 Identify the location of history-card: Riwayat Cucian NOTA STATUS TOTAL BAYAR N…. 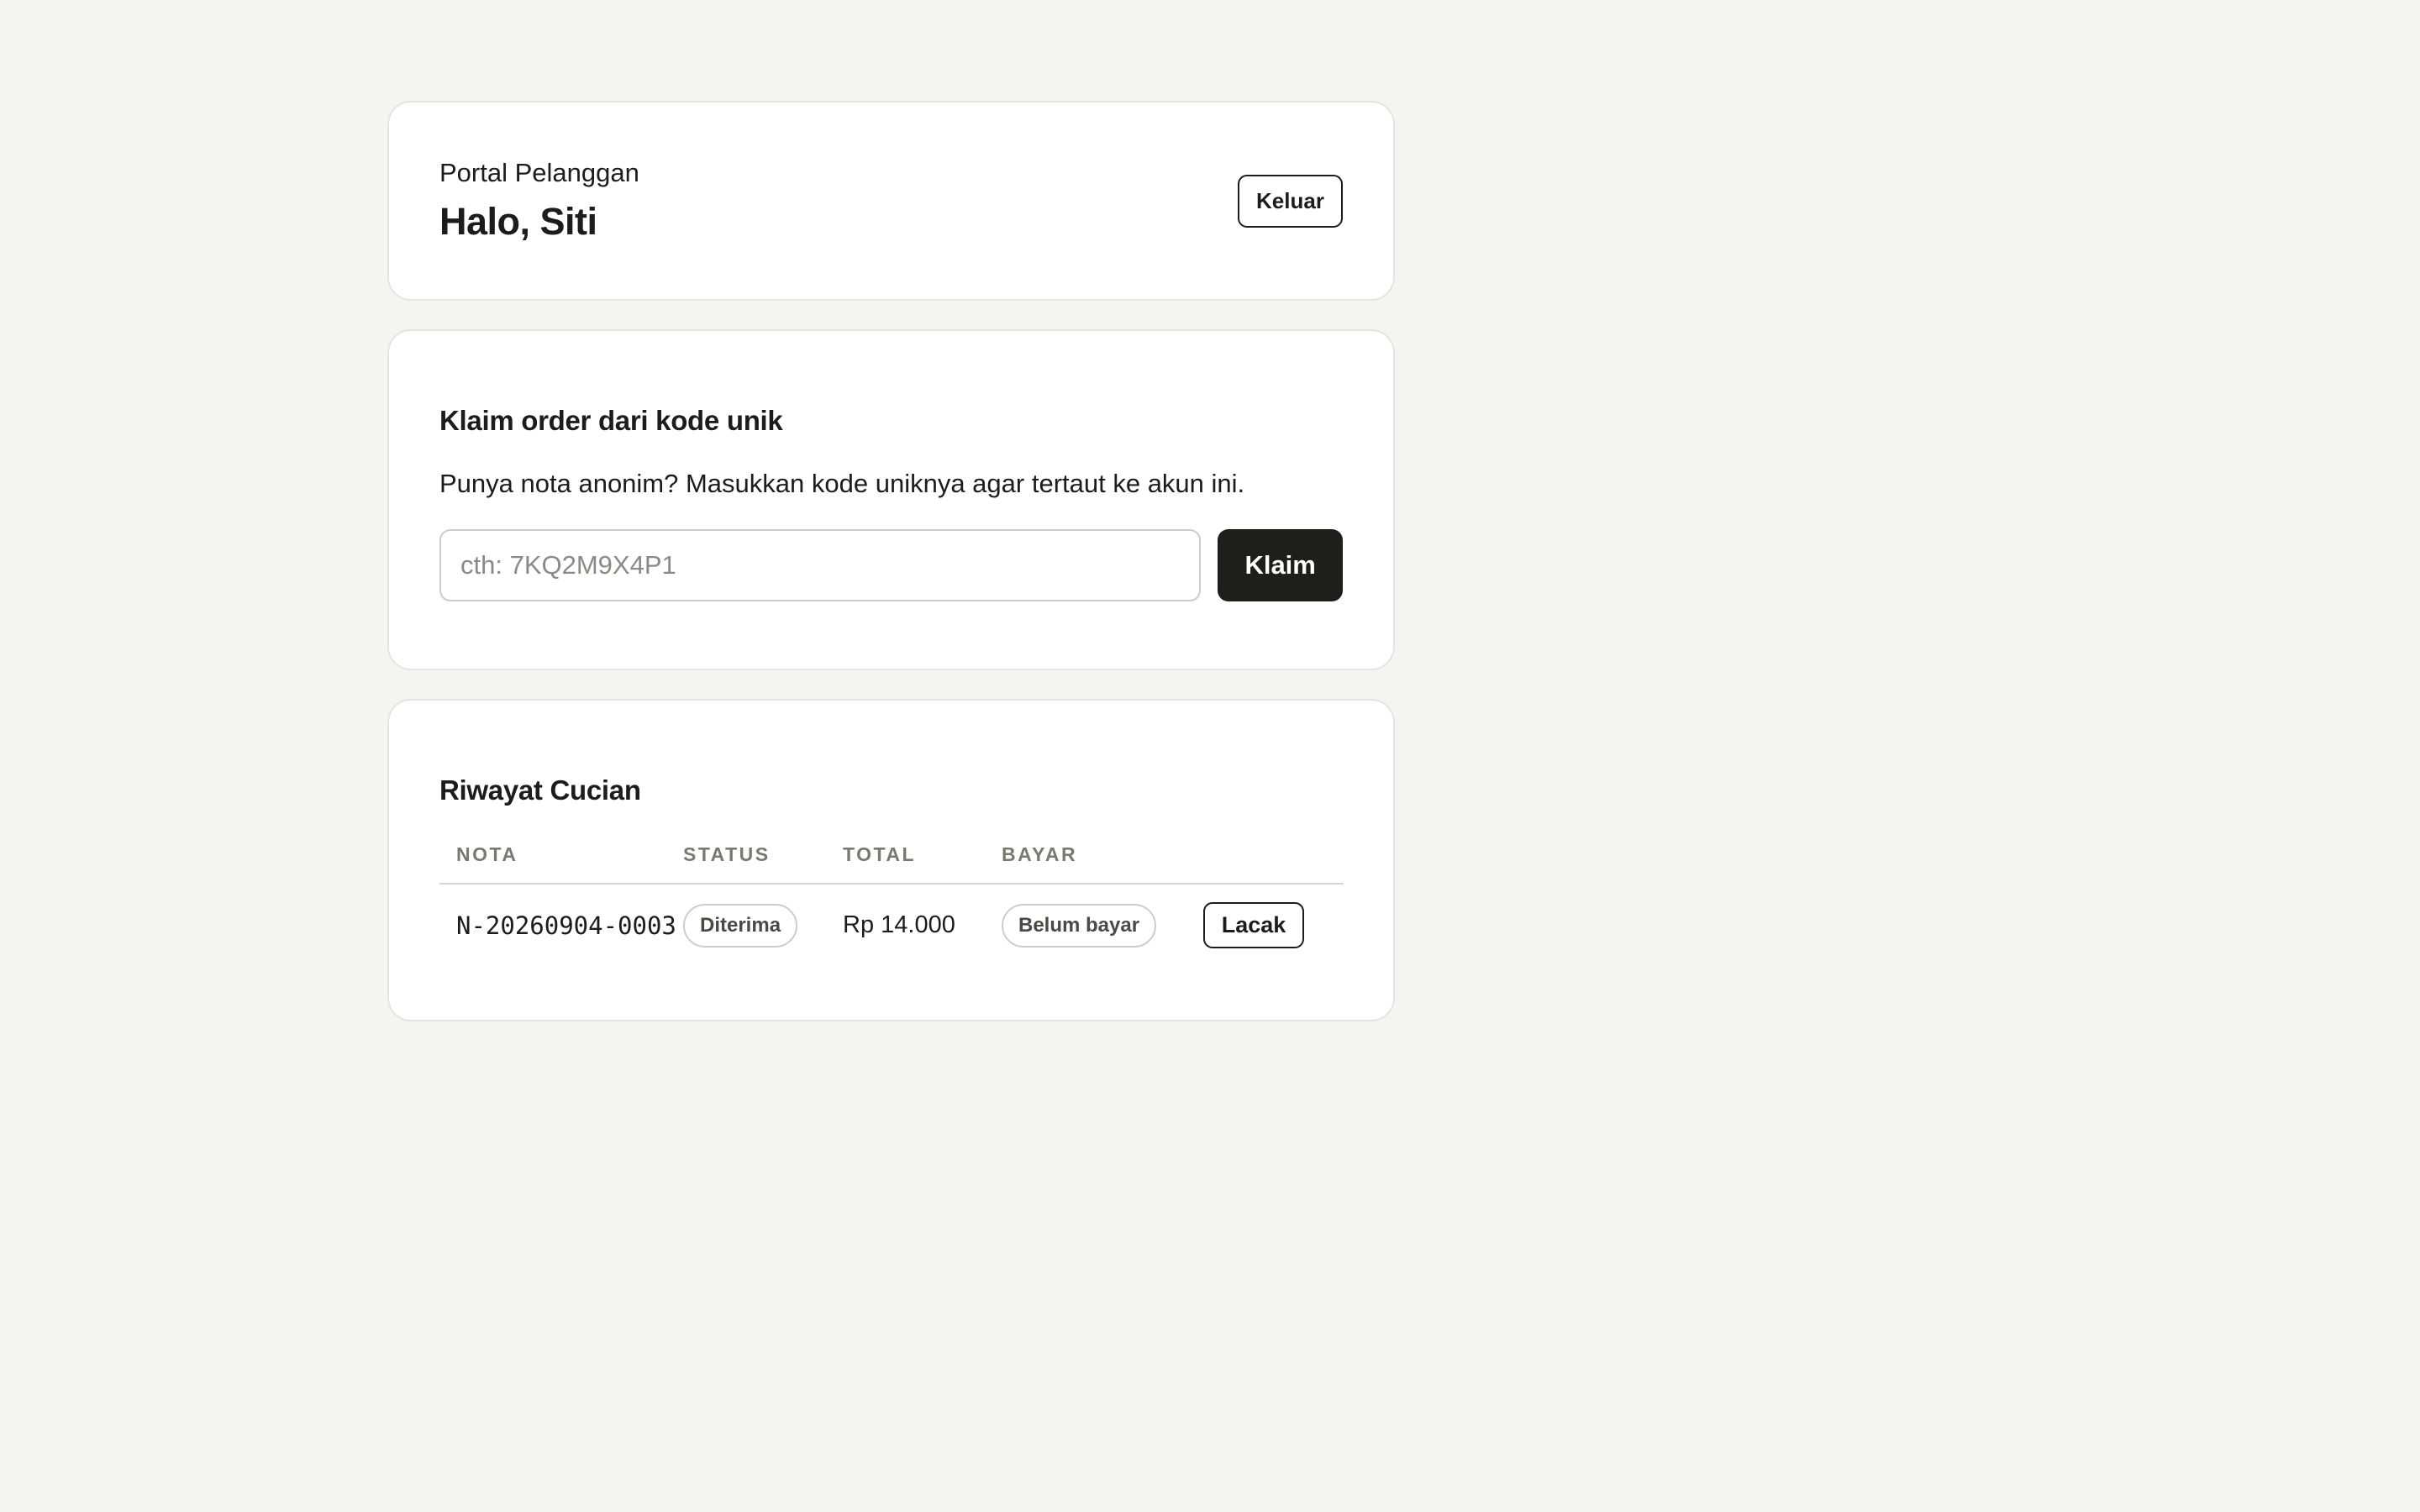
(891, 860).